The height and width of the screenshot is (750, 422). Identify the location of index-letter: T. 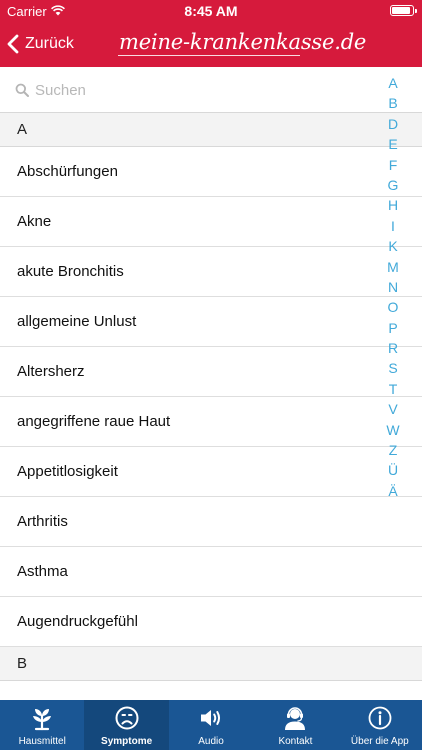
(393, 389).